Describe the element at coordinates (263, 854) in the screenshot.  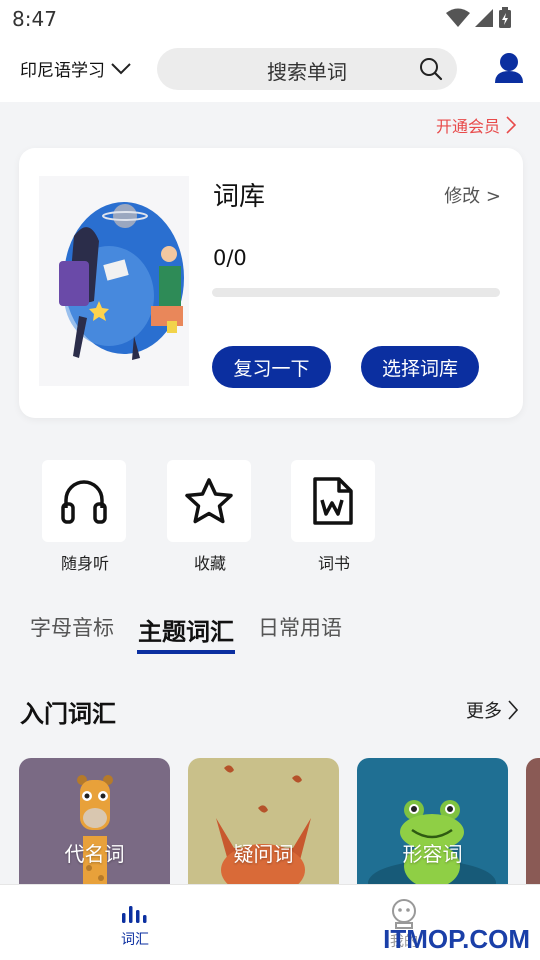
I see `topic-label: 疑问词` at that location.